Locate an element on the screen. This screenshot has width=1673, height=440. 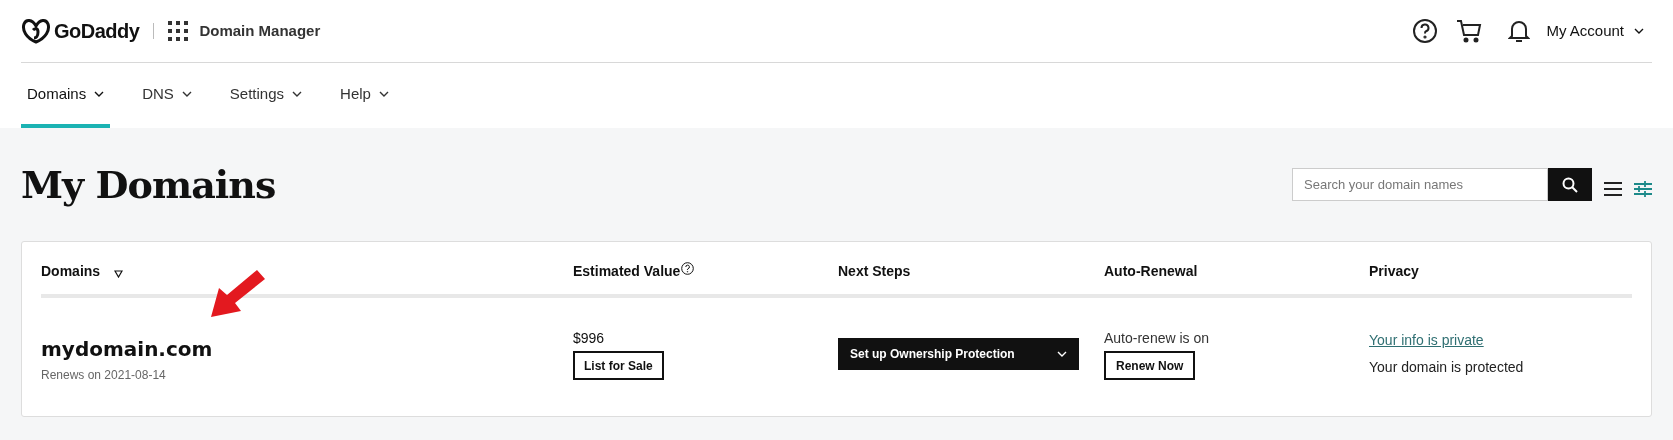
privacy-status: Your domain is protected is located at coordinates (1446, 367).